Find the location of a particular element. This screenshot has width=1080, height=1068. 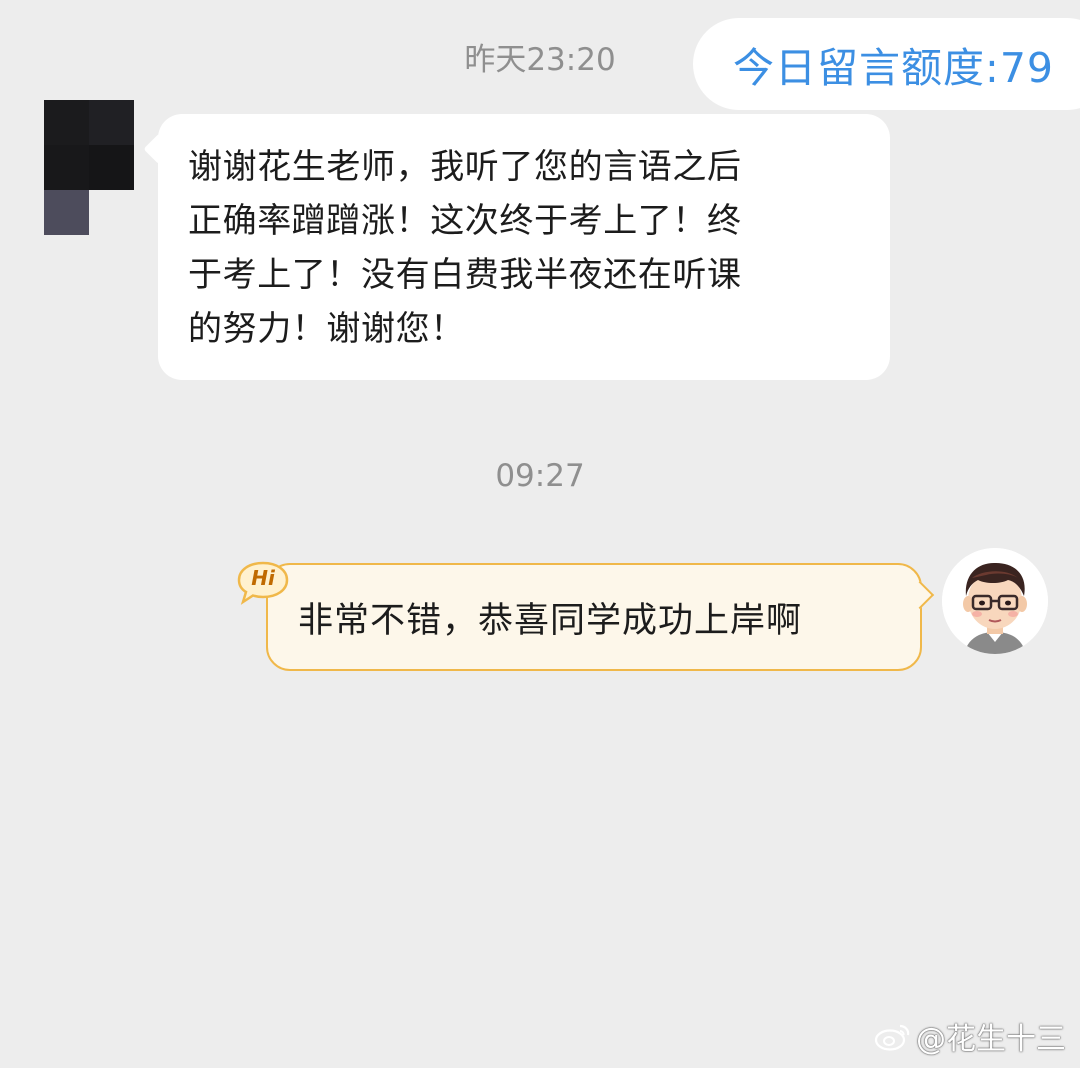

weibo-watermark: @花生十三 is located at coordinates (970, 1036).